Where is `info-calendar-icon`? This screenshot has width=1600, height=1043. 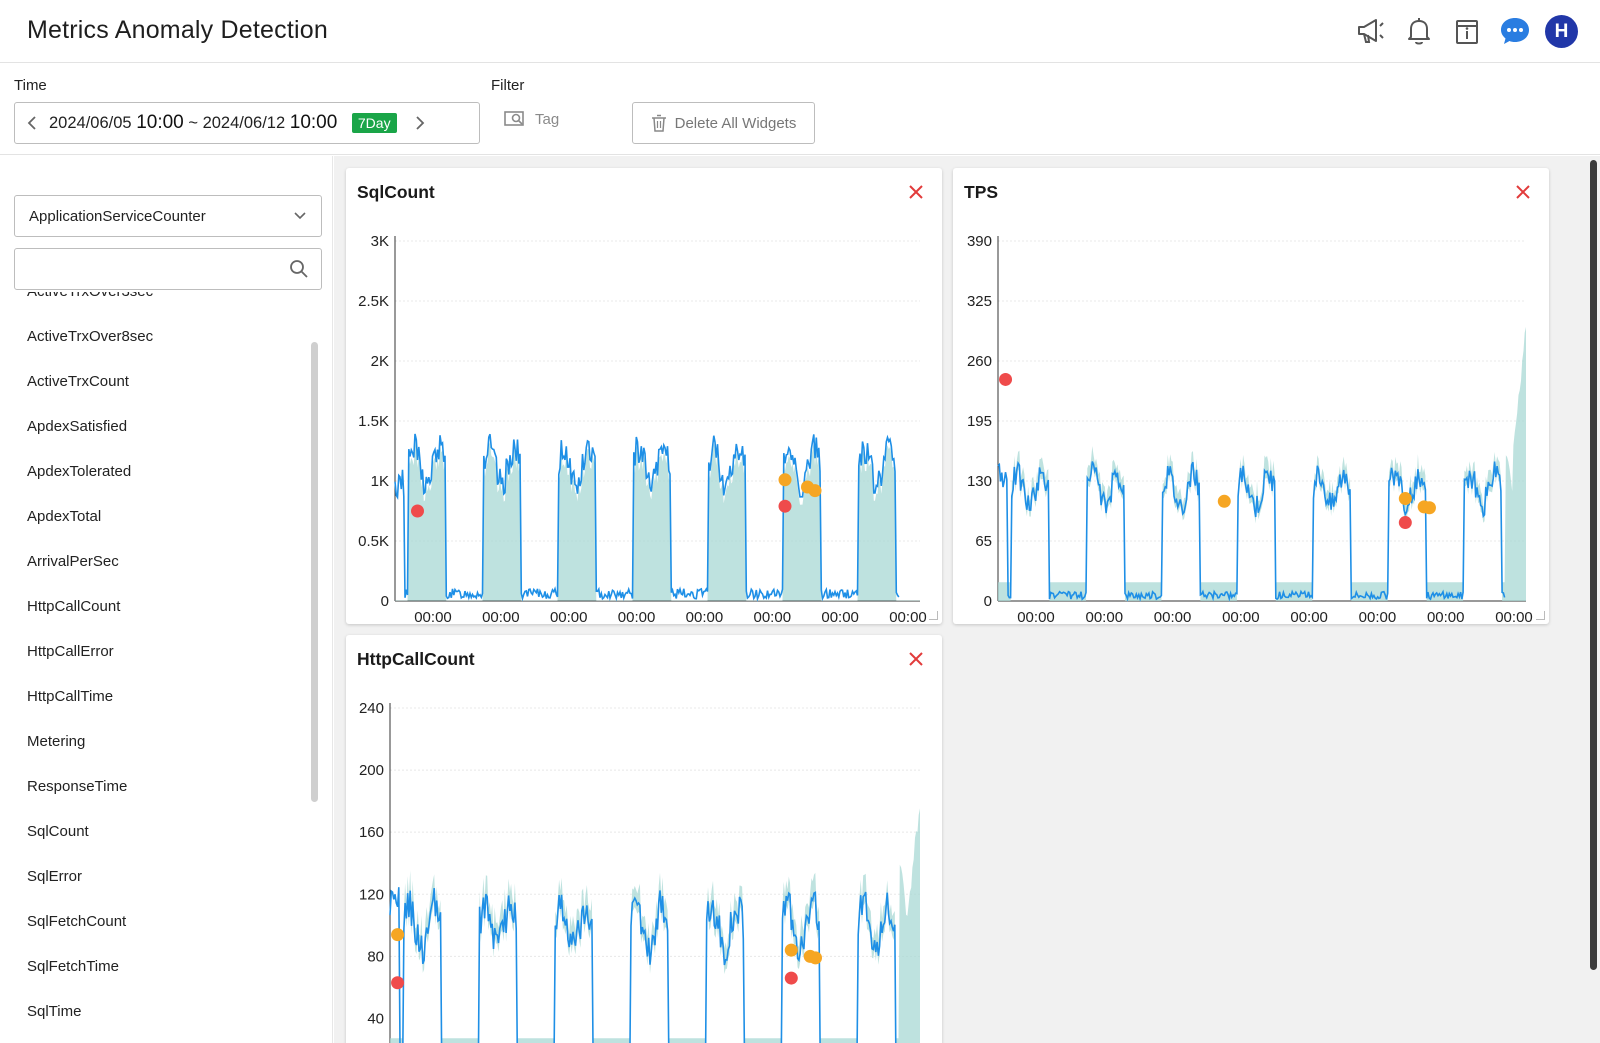 info-calendar-icon is located at coordinates (1467, 31).